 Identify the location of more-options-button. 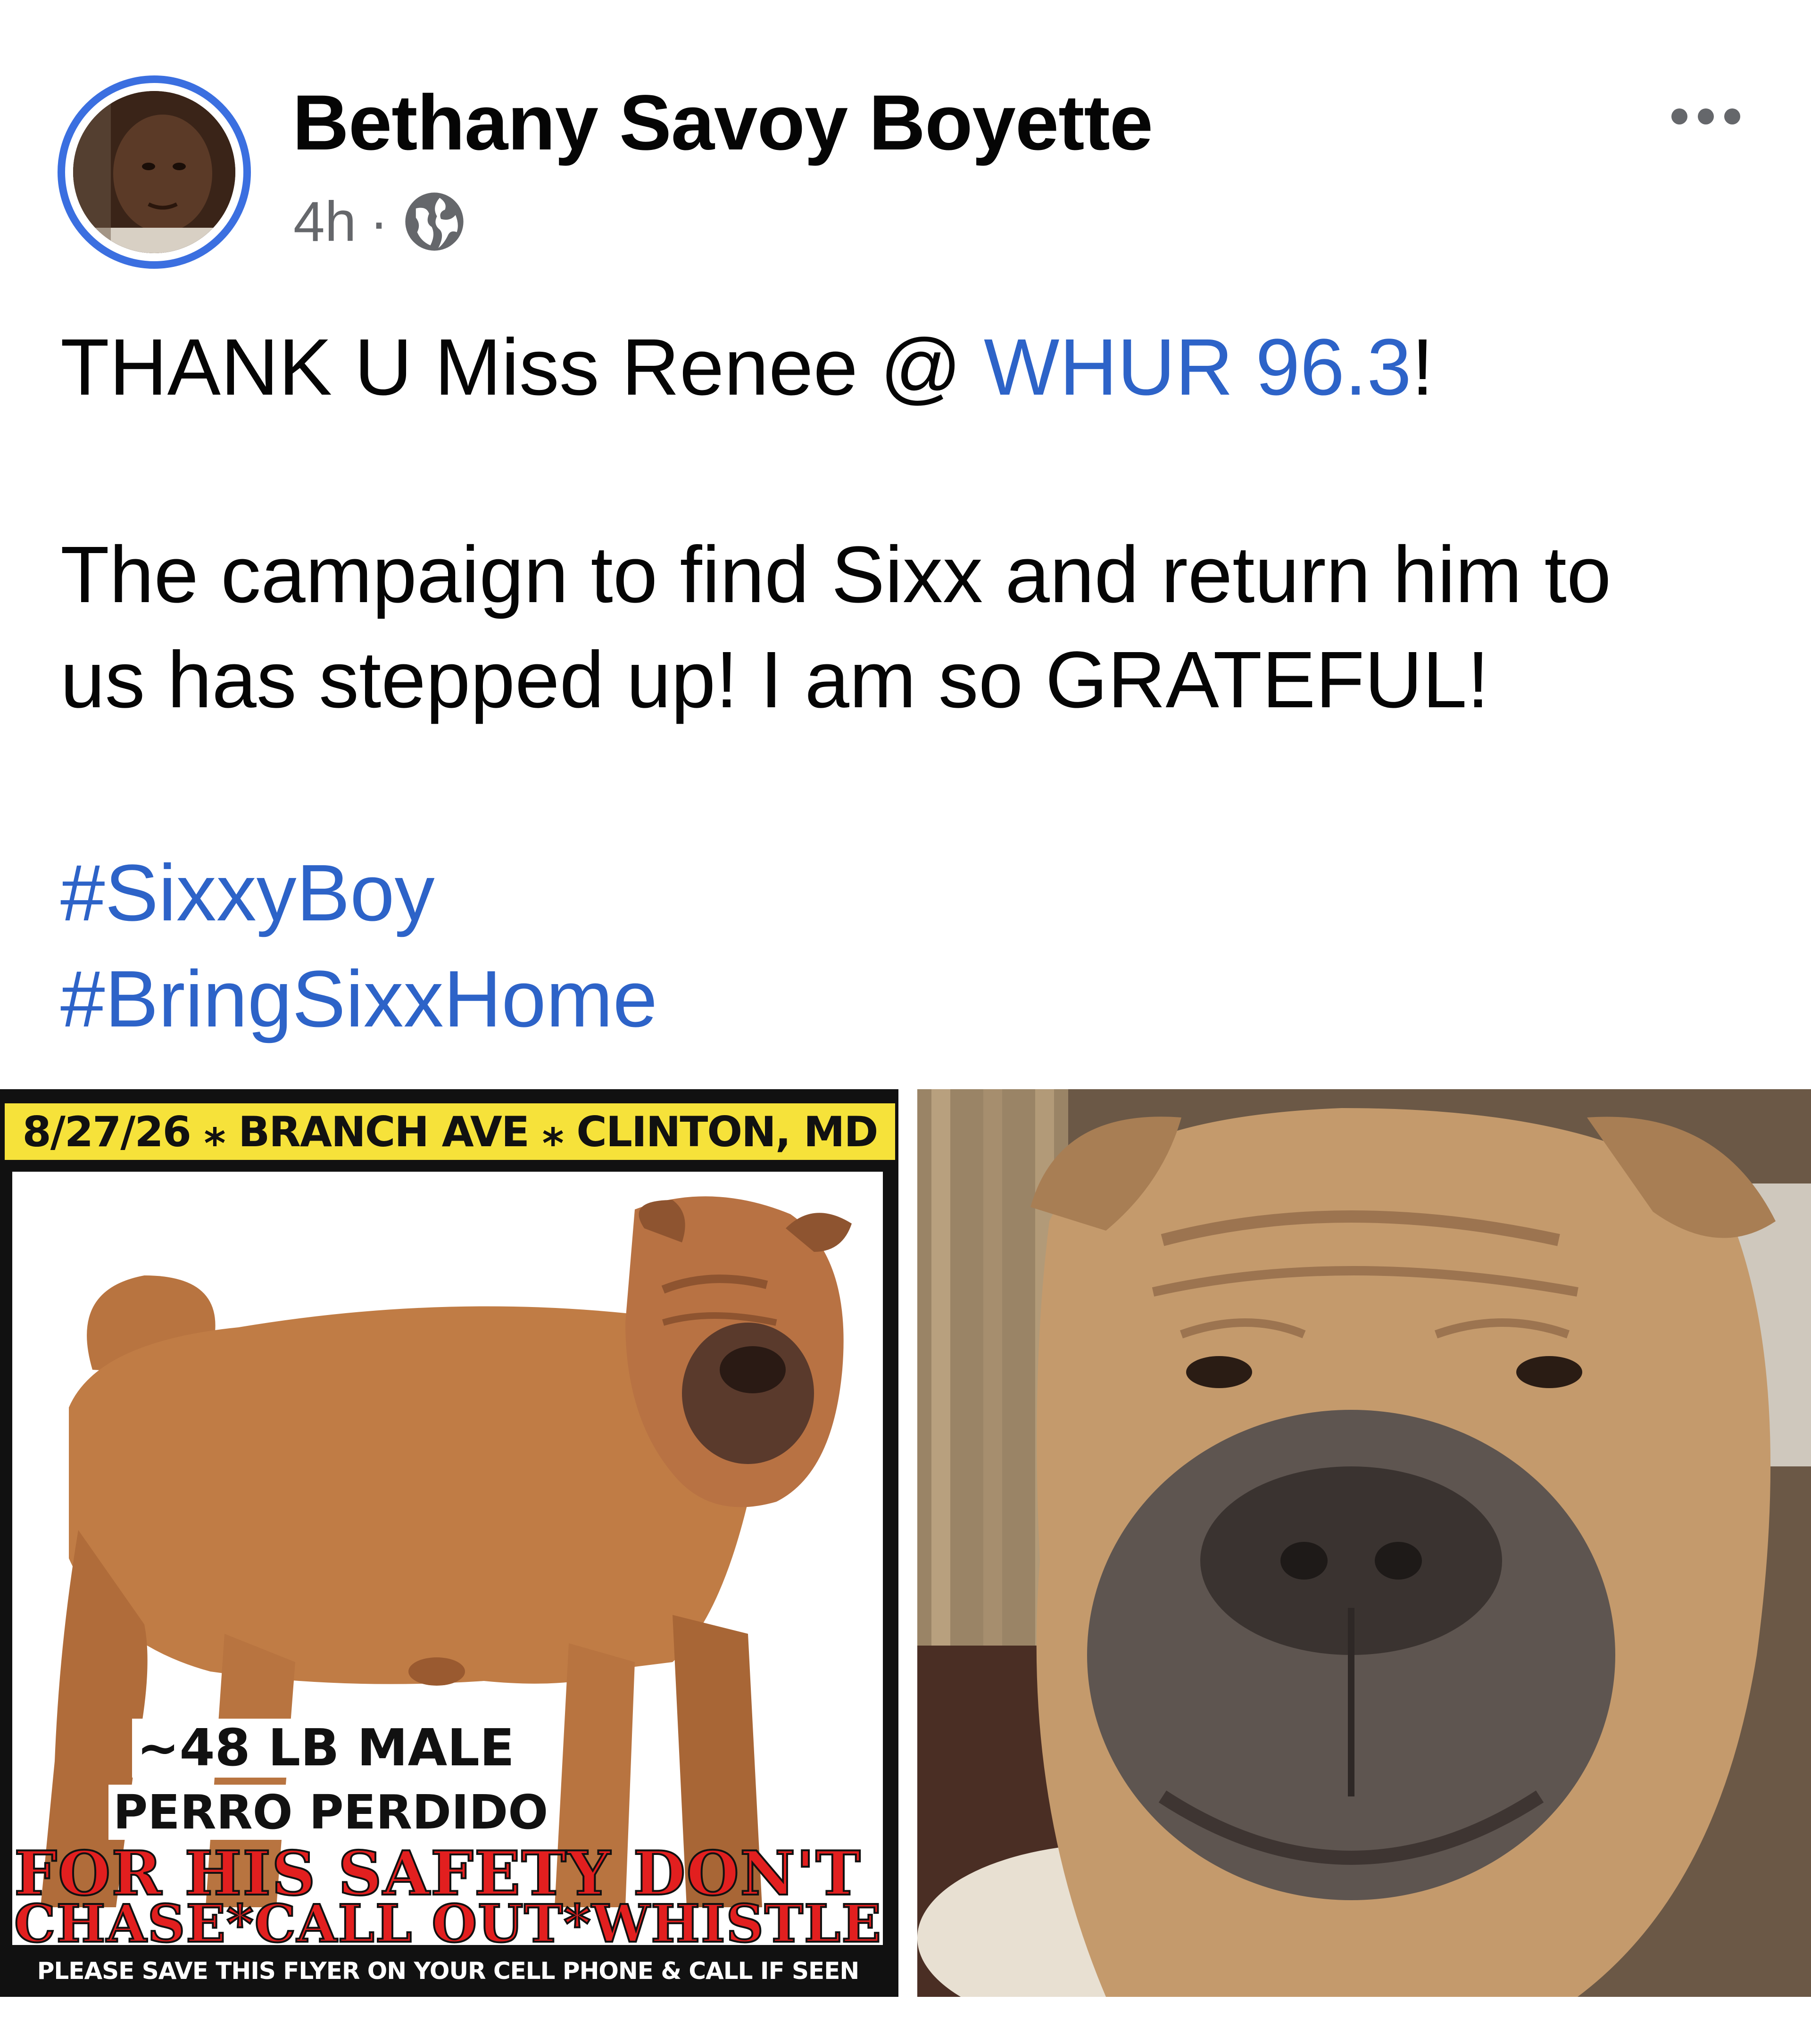
(1706, 116).